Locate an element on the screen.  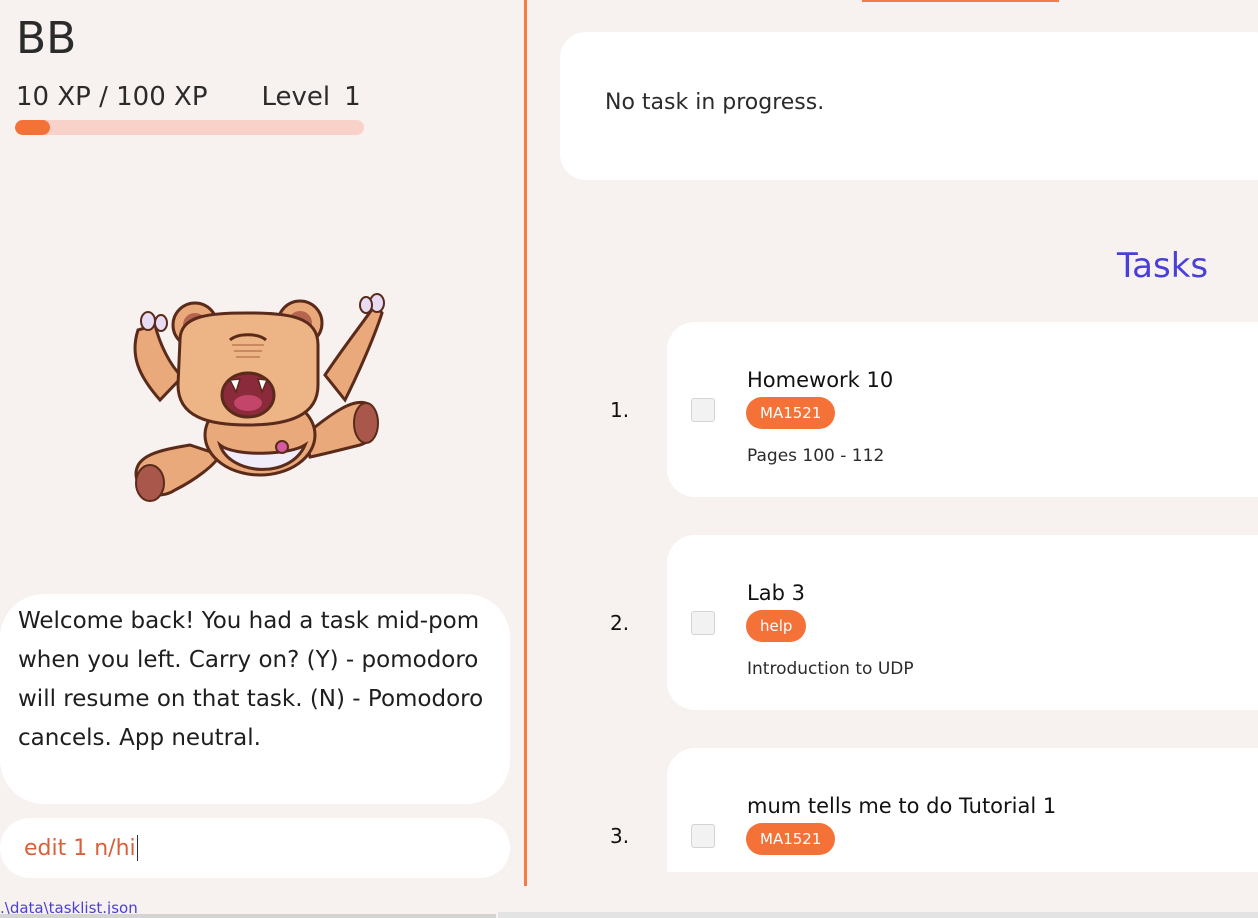
tasks-title: Tasks is located at coordinates (1163, 266).